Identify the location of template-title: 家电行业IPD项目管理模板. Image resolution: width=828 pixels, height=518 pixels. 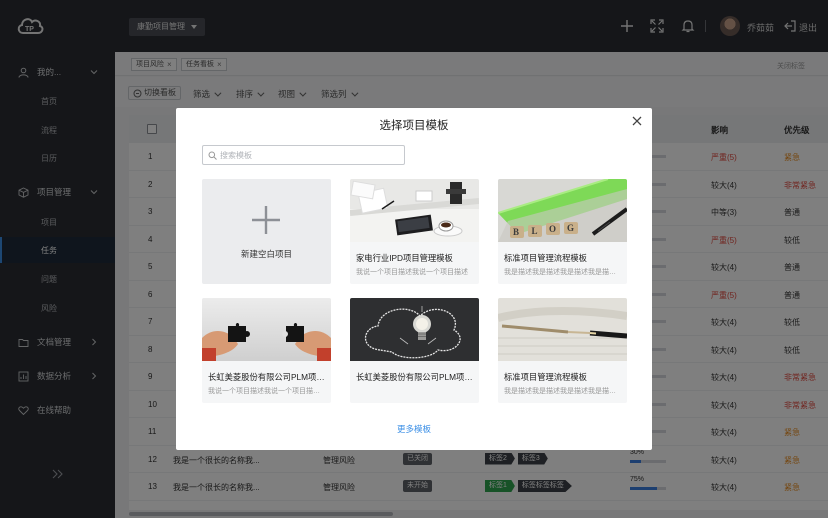
(404, 258).